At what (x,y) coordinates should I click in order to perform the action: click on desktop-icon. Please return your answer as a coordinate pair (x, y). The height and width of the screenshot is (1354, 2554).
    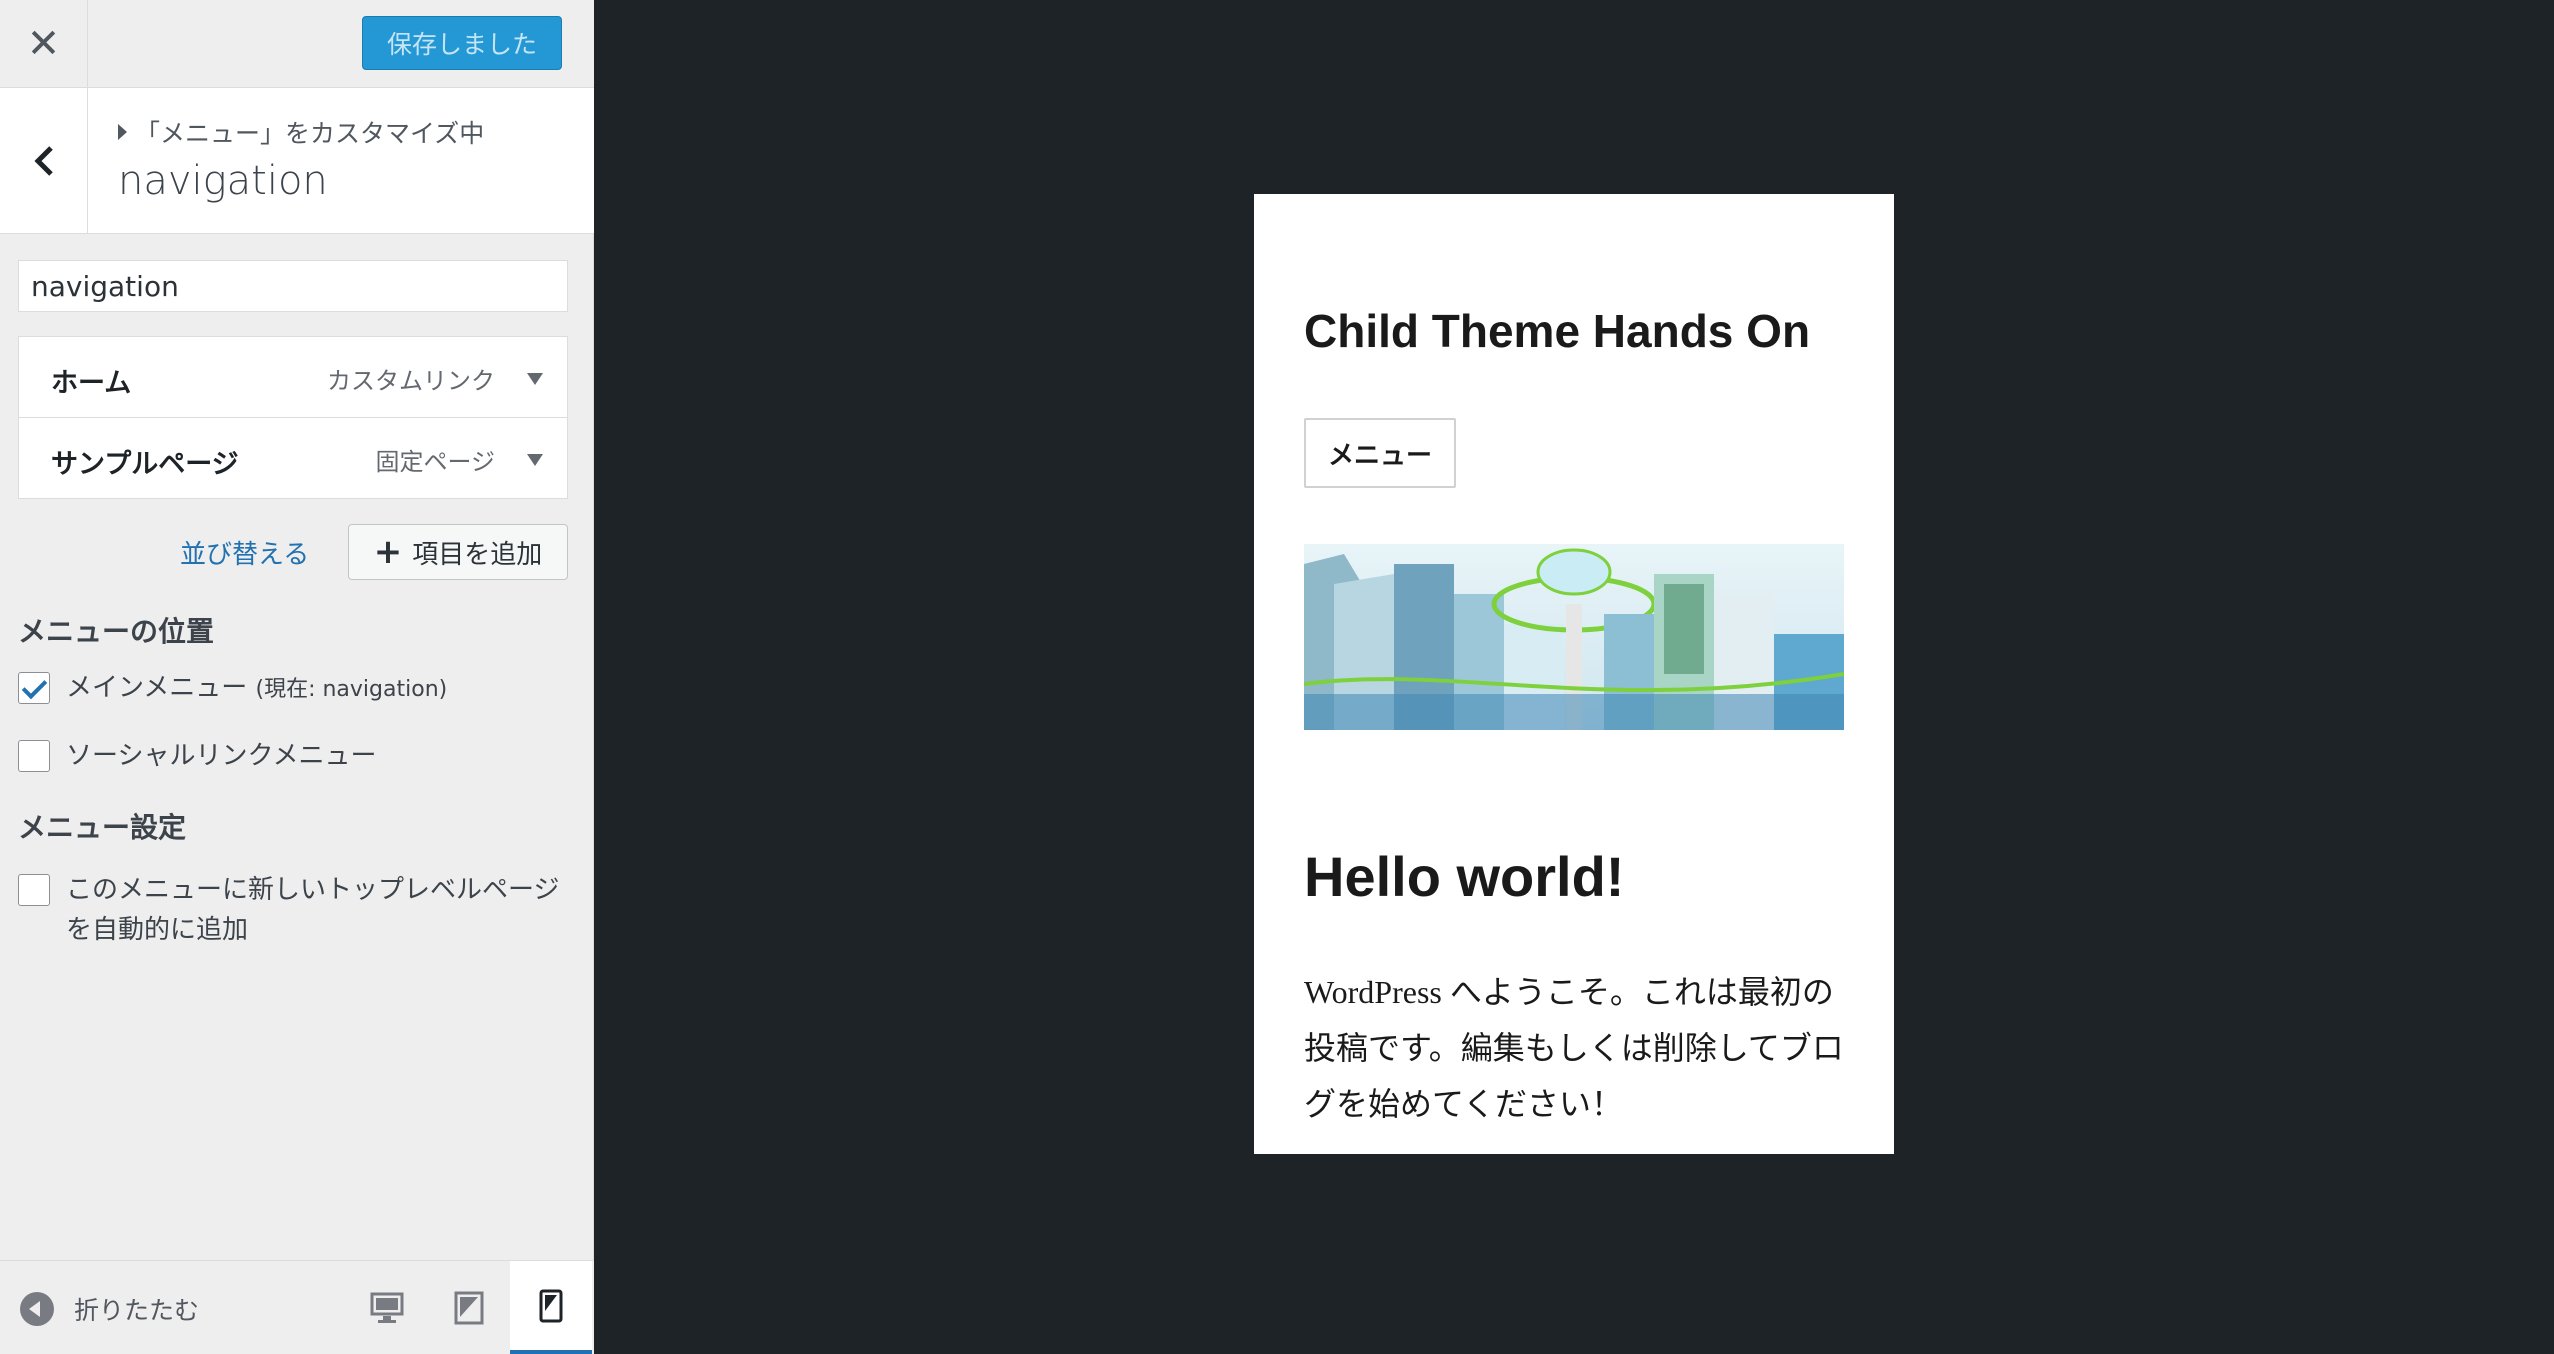
    Looking at the image, I should click on (387, 1307).